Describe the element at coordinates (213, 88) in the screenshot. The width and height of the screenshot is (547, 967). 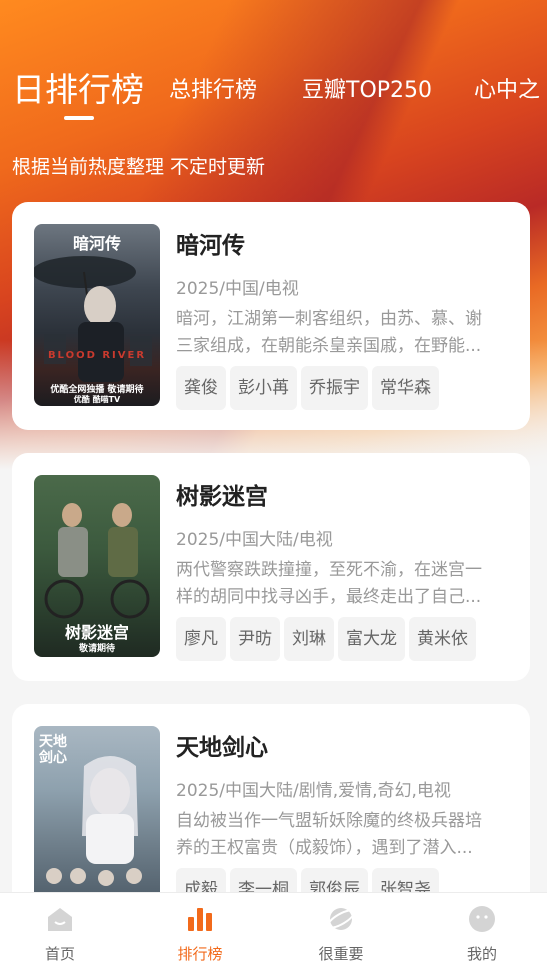
I see `tab-overall-ranking: 总排行榜` at that location.